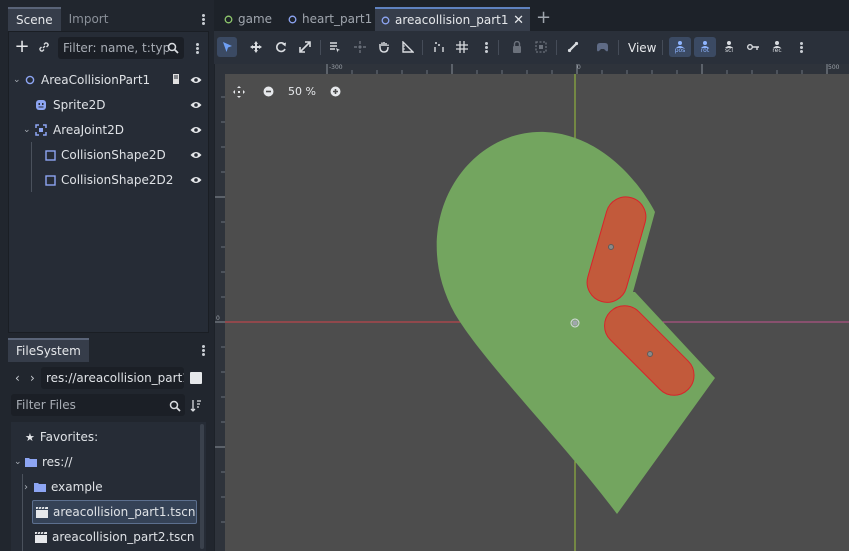 The height and width of the screenshot is (551, 849). I want to click on list-select-button, so click(335, 47).